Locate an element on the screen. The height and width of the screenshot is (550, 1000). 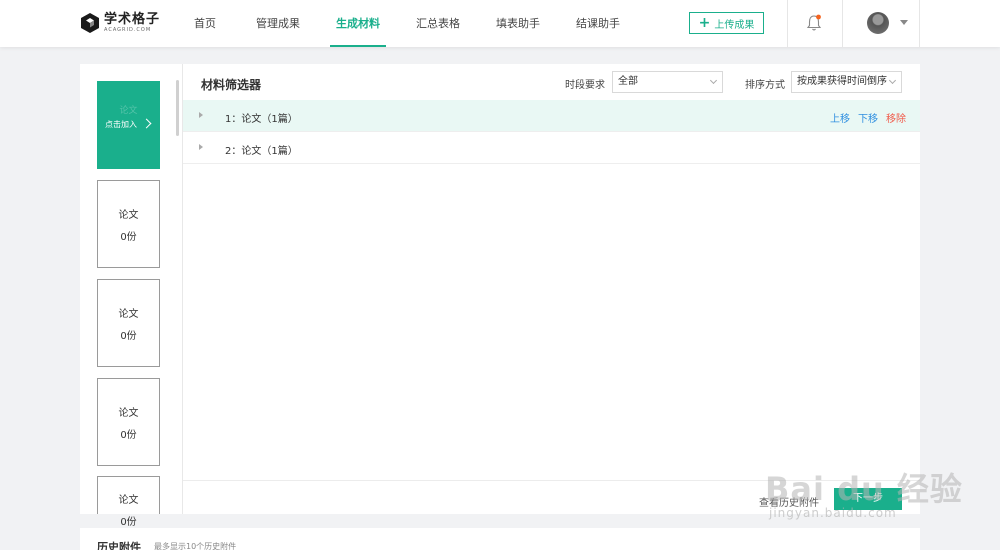
nav-home: 首页 is located at coordinates (205, 23).